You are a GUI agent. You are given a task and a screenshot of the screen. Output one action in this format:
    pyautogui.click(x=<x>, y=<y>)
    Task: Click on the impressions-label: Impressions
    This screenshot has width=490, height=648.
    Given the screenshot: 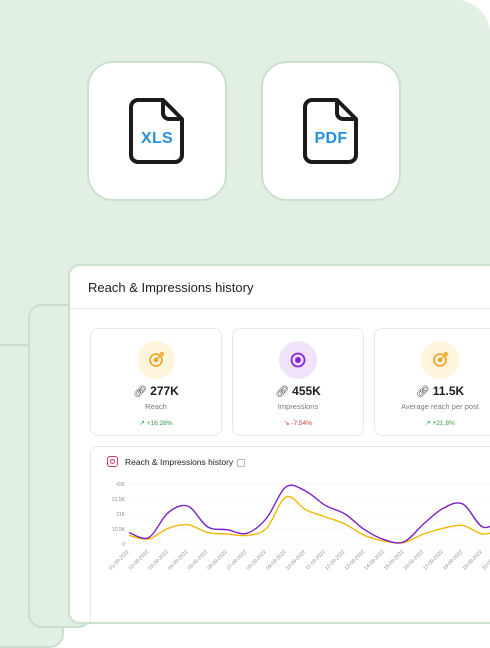 What is the action you would take?
    pyautogui.click(x=298, y=406)
    